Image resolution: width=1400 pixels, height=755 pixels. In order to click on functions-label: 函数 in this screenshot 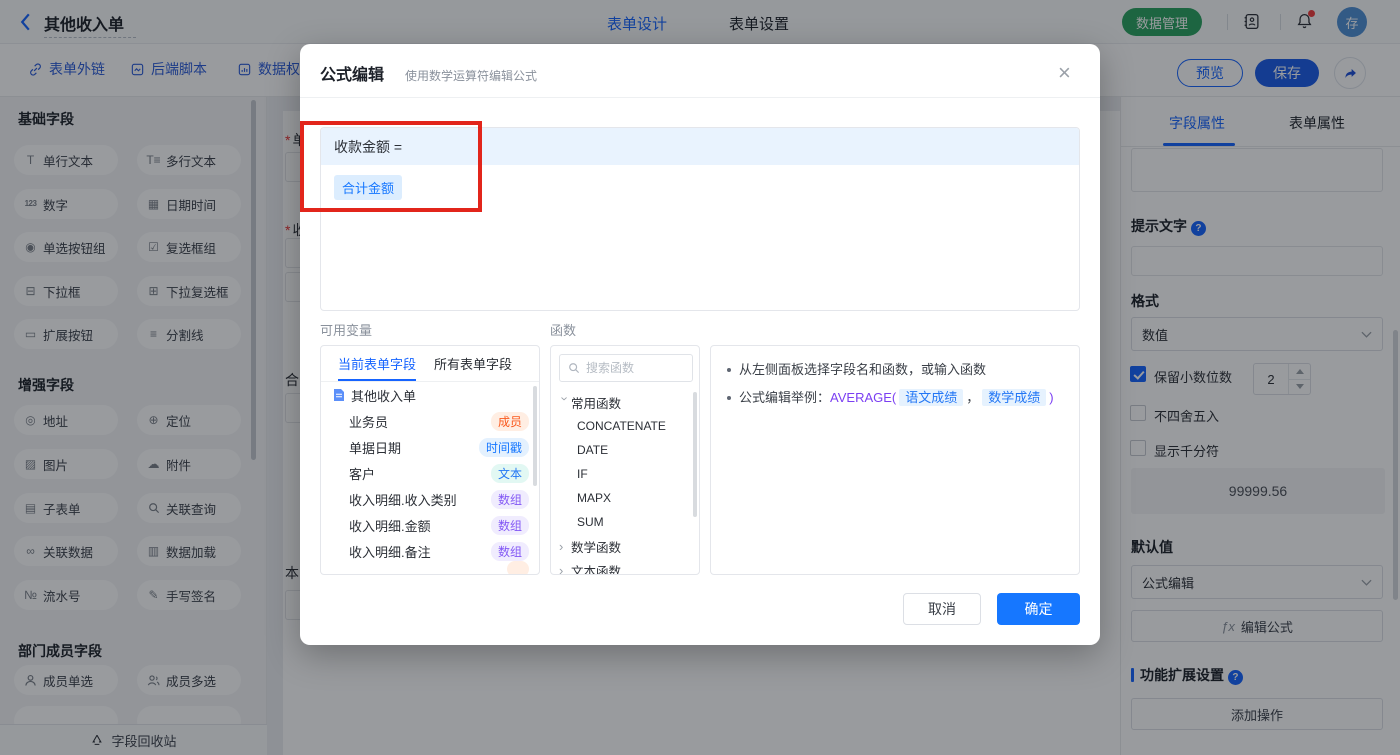, I will do `click(563, 330)`.